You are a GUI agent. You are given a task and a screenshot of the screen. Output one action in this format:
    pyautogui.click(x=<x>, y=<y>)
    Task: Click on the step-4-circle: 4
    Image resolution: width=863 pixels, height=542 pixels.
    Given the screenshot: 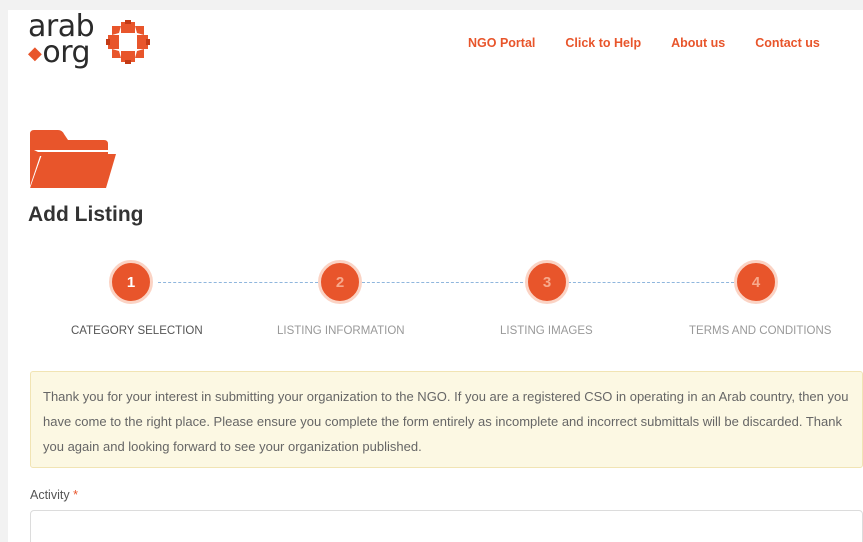 What is the action you would take?
    pyautogui.click(x=756, y=282)
    